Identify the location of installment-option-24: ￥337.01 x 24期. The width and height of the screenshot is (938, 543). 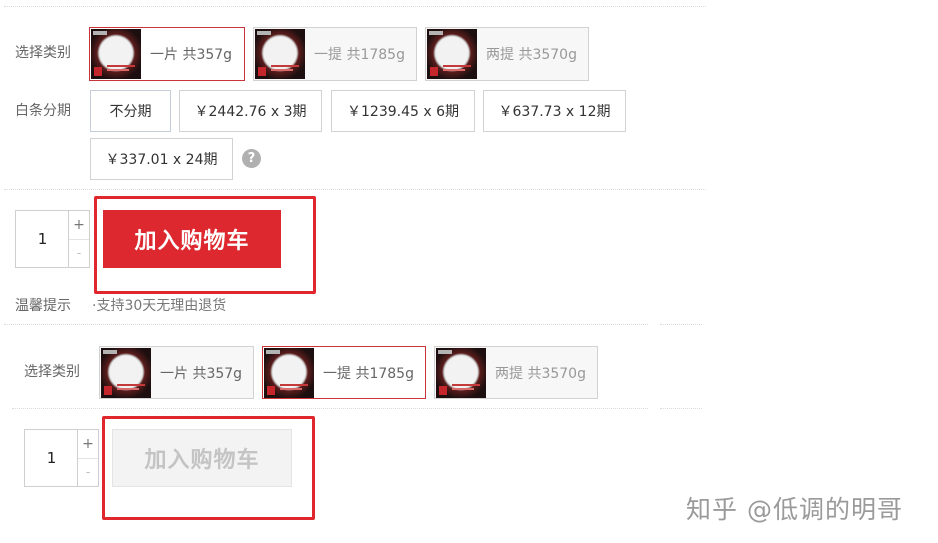
(161, 159).